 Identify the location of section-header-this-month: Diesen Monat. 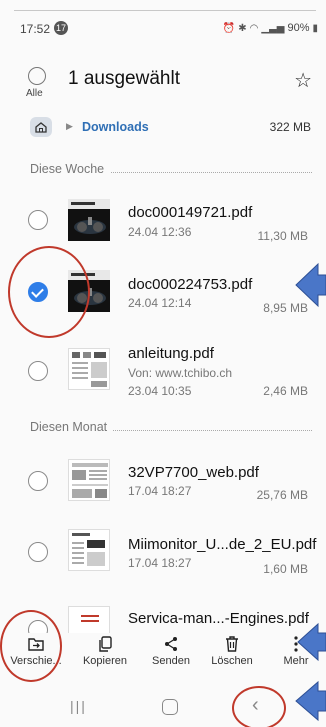
(163, 430).